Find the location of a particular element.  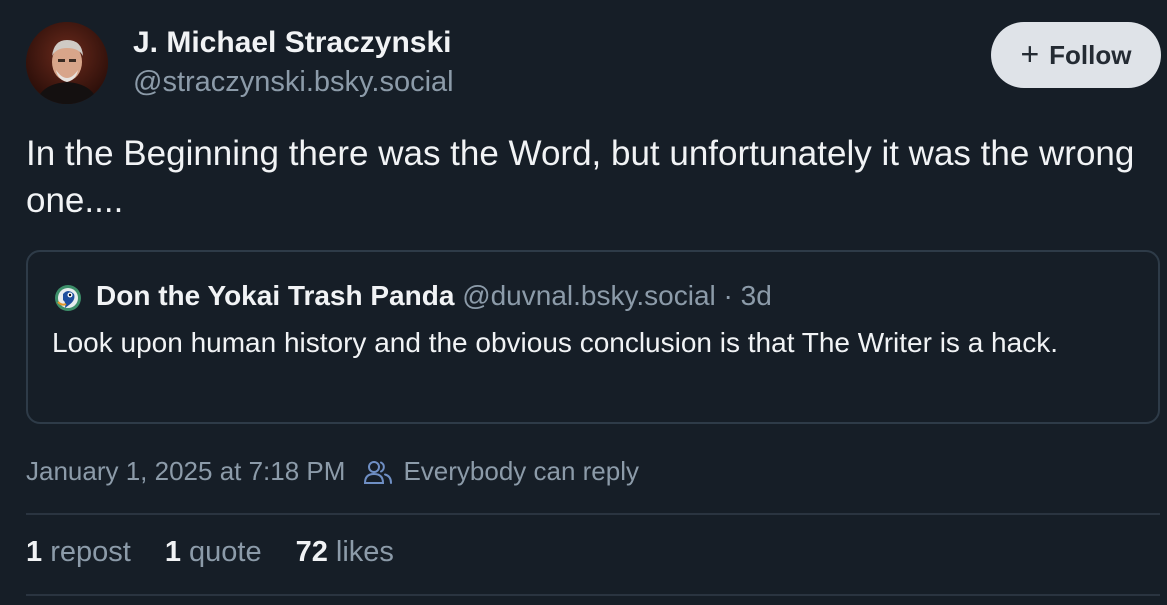

reposts-label: repost is located at coordinates (90, 552).